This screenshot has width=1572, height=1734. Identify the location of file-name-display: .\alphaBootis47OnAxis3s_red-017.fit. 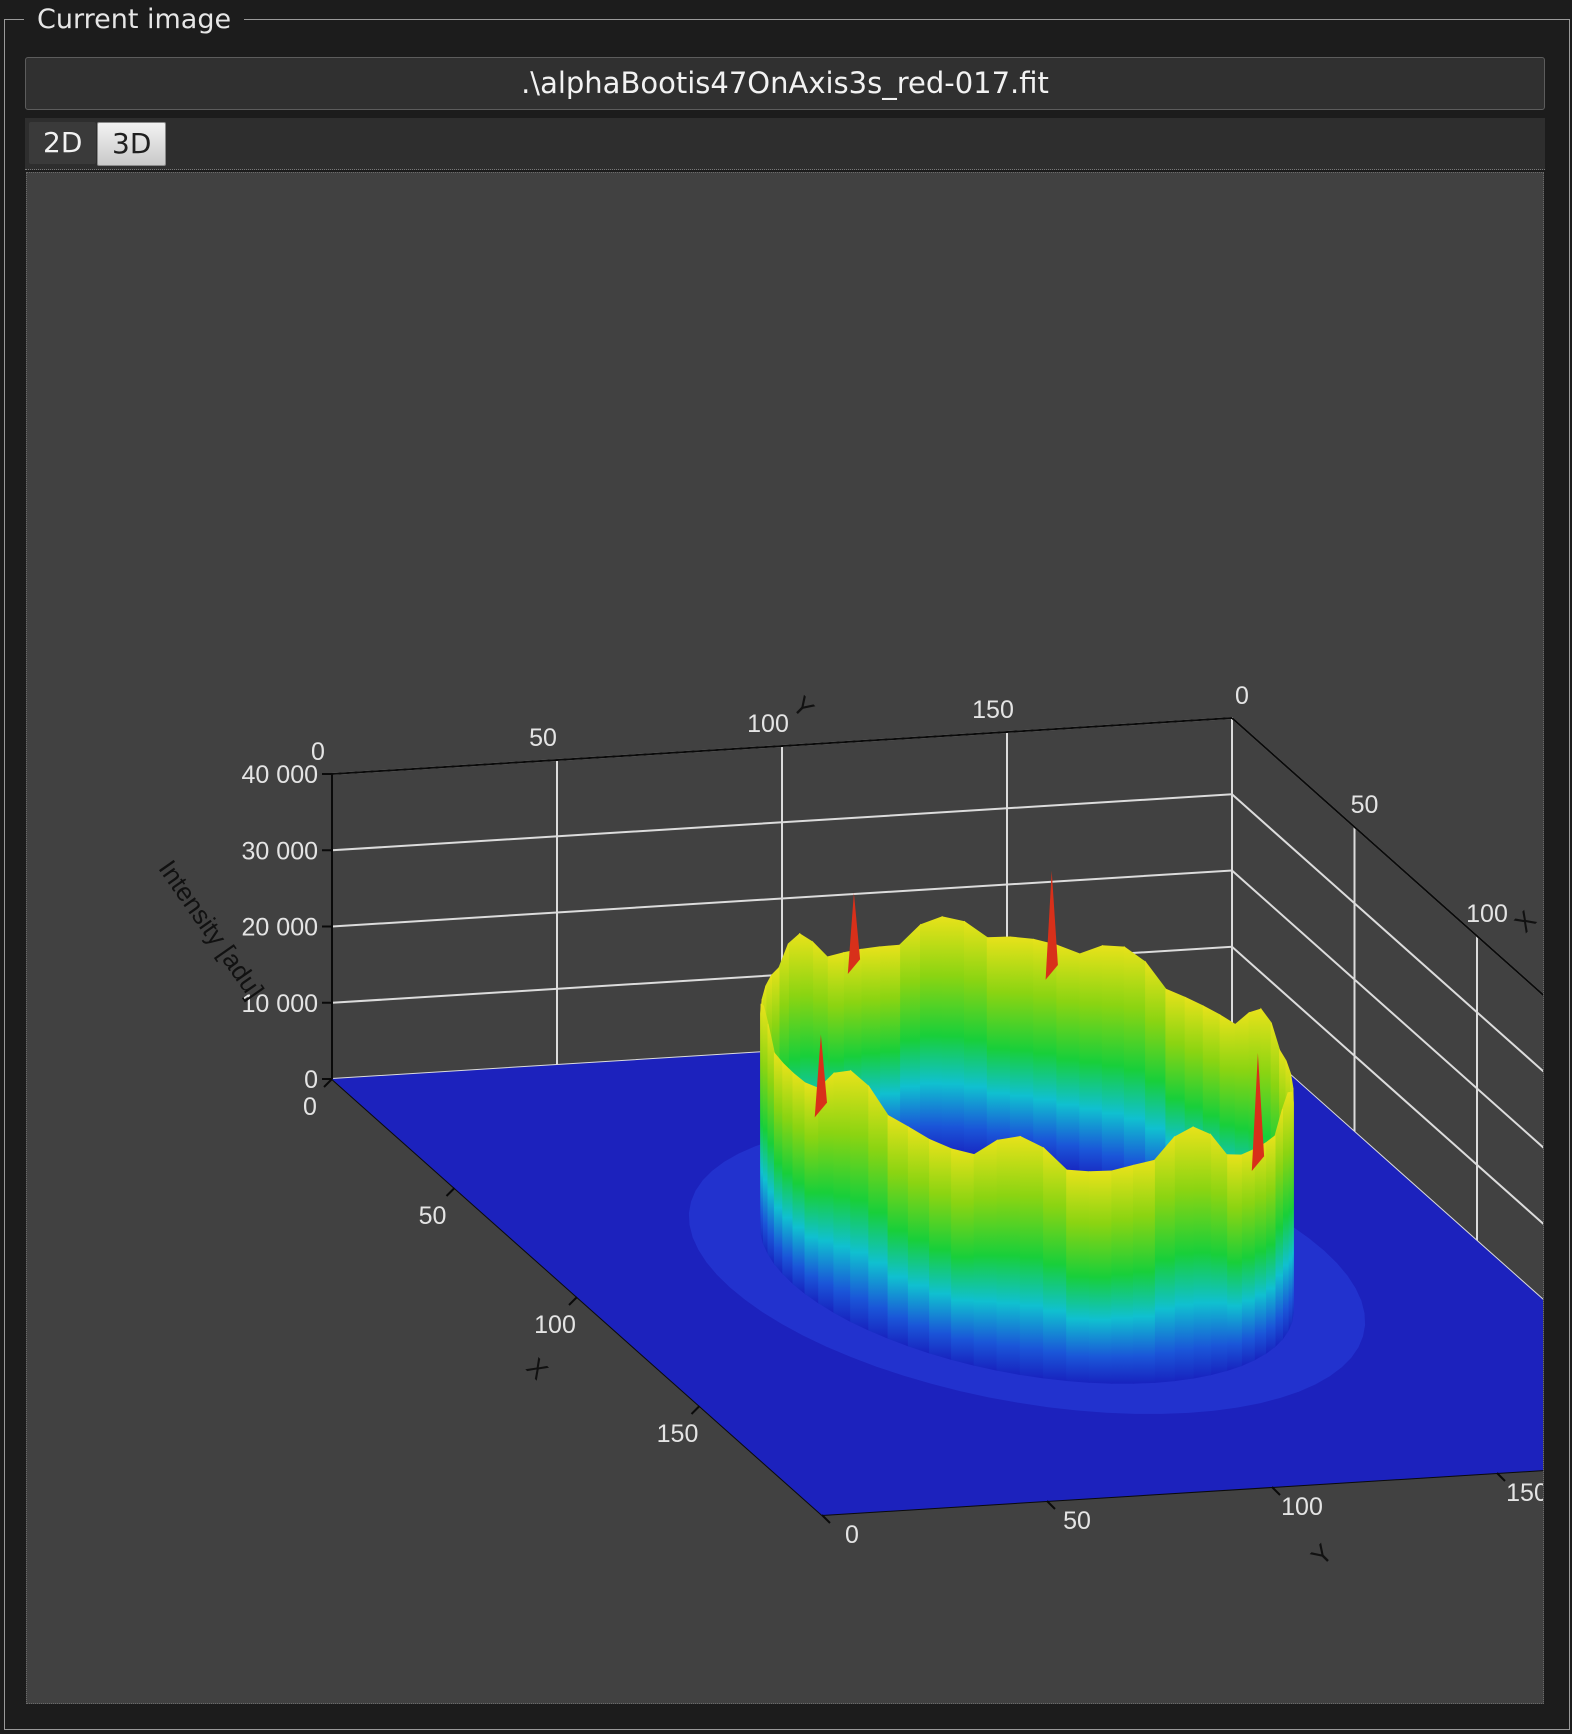
(785, 83).